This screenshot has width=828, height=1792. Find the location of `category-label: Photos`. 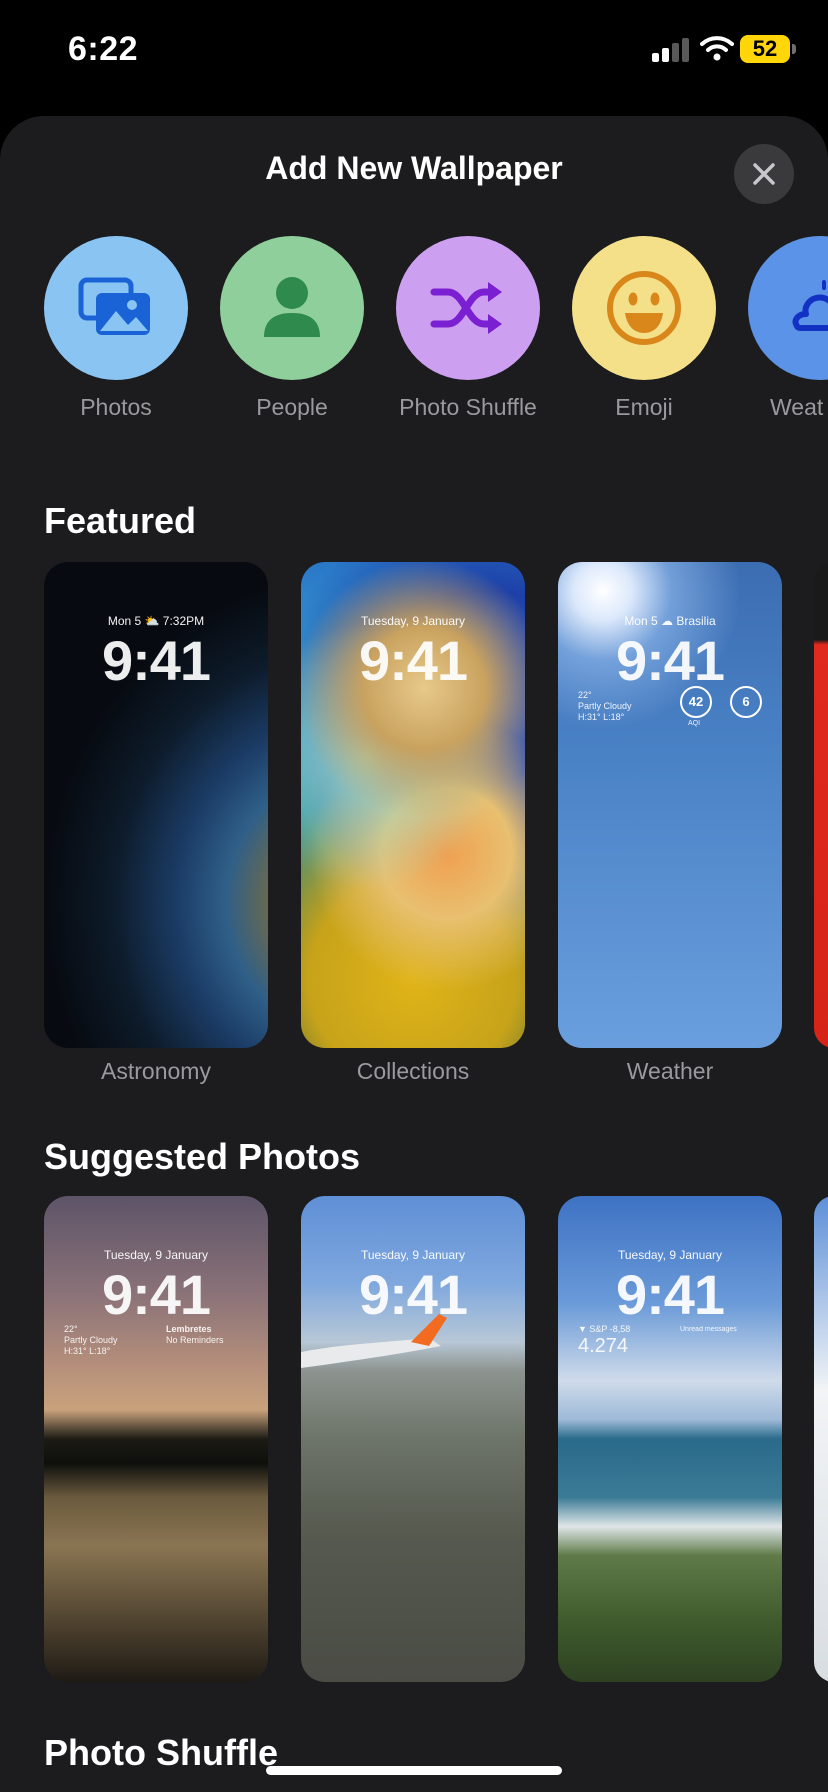

category-label: Photos is located at coordinates (116, 407).